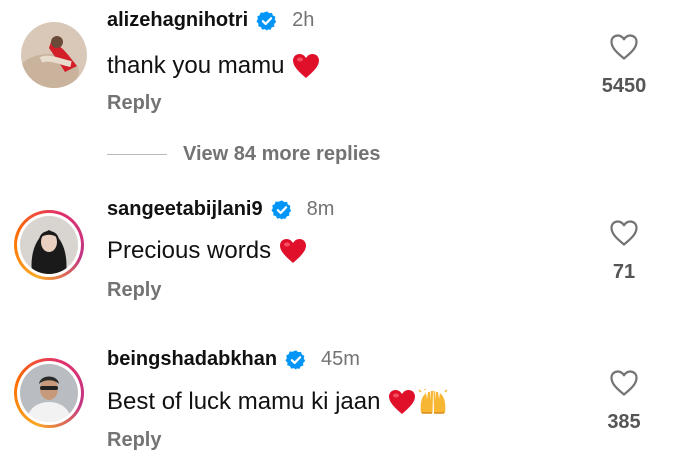  What do you see at coordinates (624, 422) in the screenshot?
I see `like-count: 385` at bounding box center [624, 422].